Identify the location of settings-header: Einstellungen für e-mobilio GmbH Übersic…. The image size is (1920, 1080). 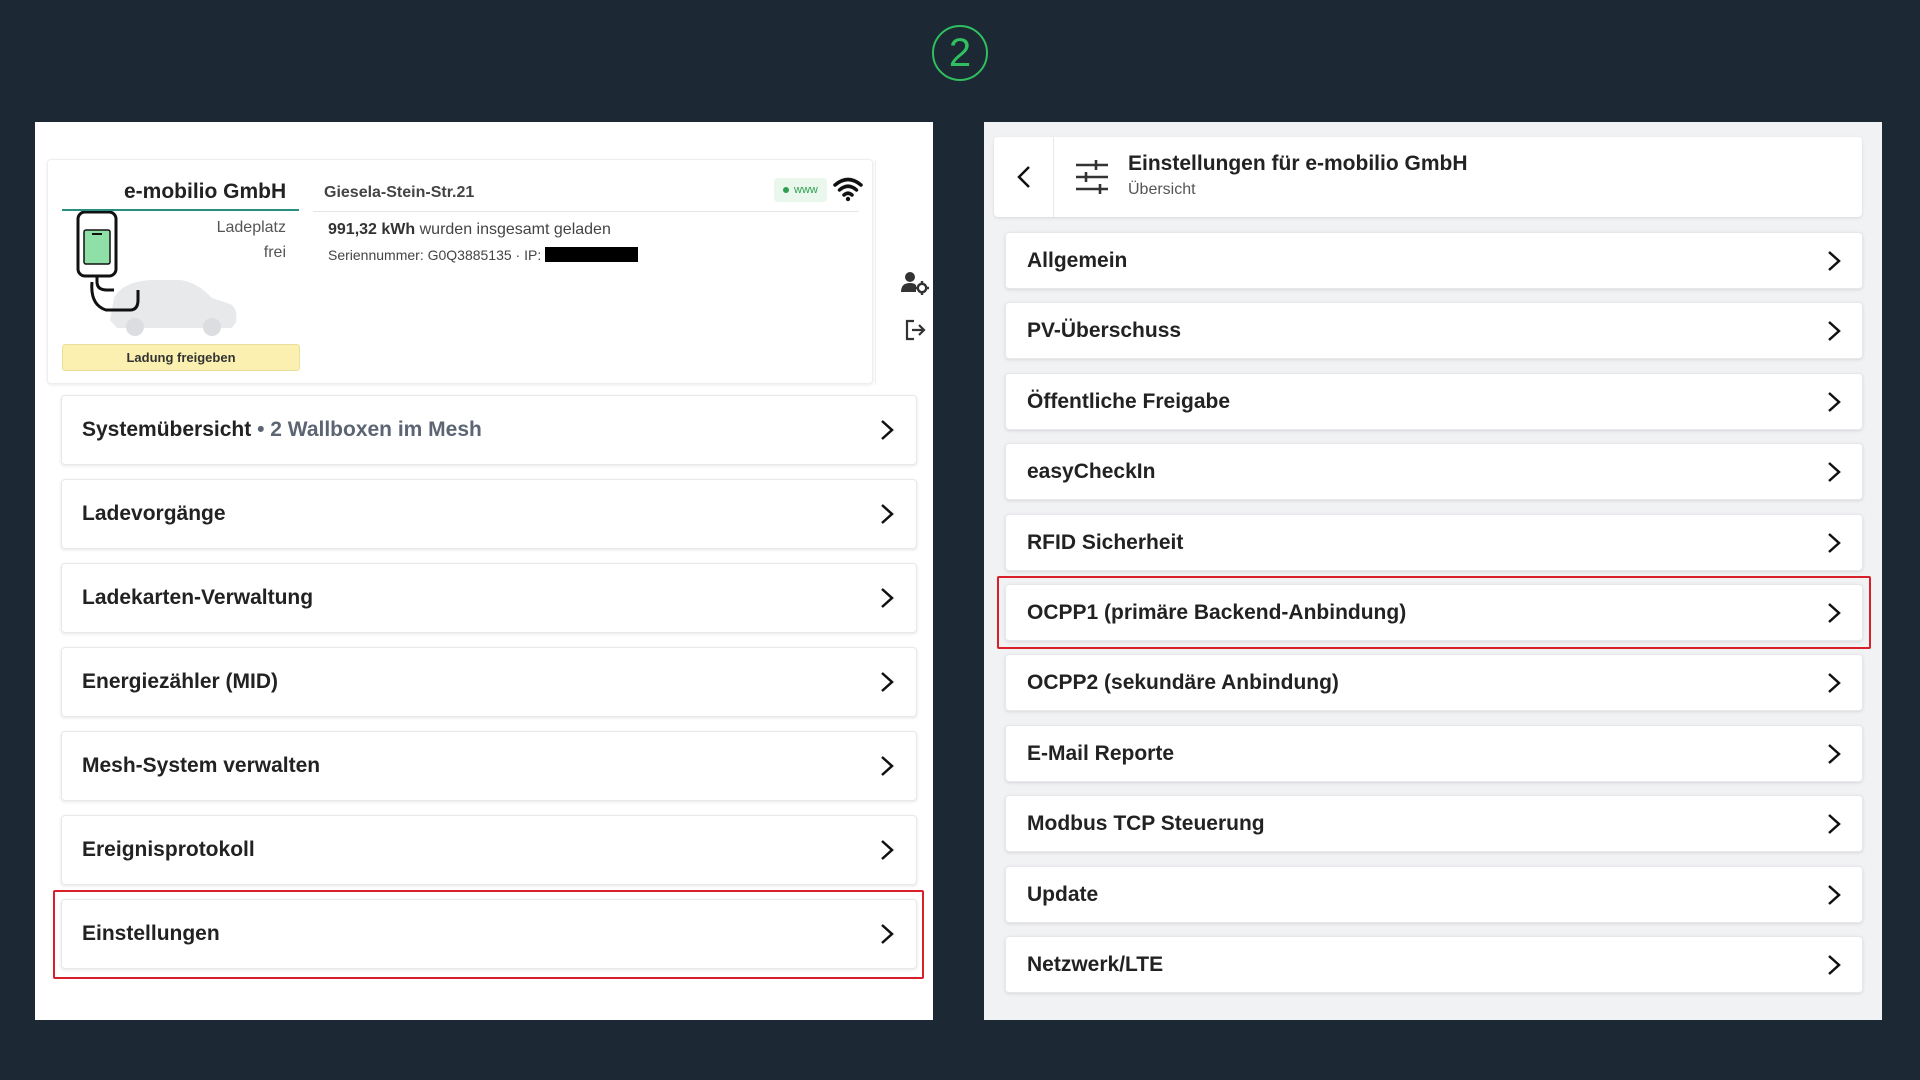
(1428, 177).